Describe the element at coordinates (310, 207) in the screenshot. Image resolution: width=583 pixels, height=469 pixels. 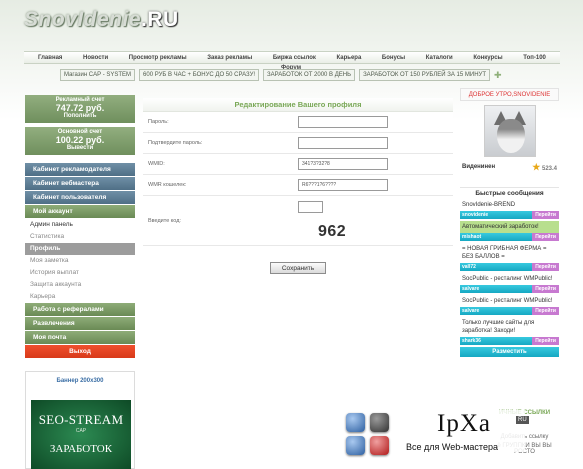
I see `captcha-field` at that location.